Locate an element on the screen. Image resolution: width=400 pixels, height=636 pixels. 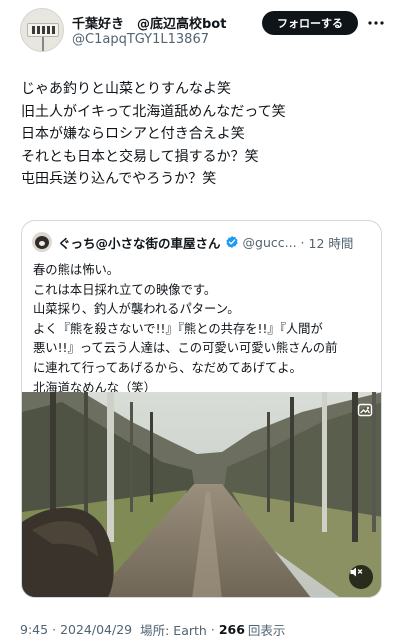
quoted-tweet-time: 12 時間 is located at coordinates (331, 242).